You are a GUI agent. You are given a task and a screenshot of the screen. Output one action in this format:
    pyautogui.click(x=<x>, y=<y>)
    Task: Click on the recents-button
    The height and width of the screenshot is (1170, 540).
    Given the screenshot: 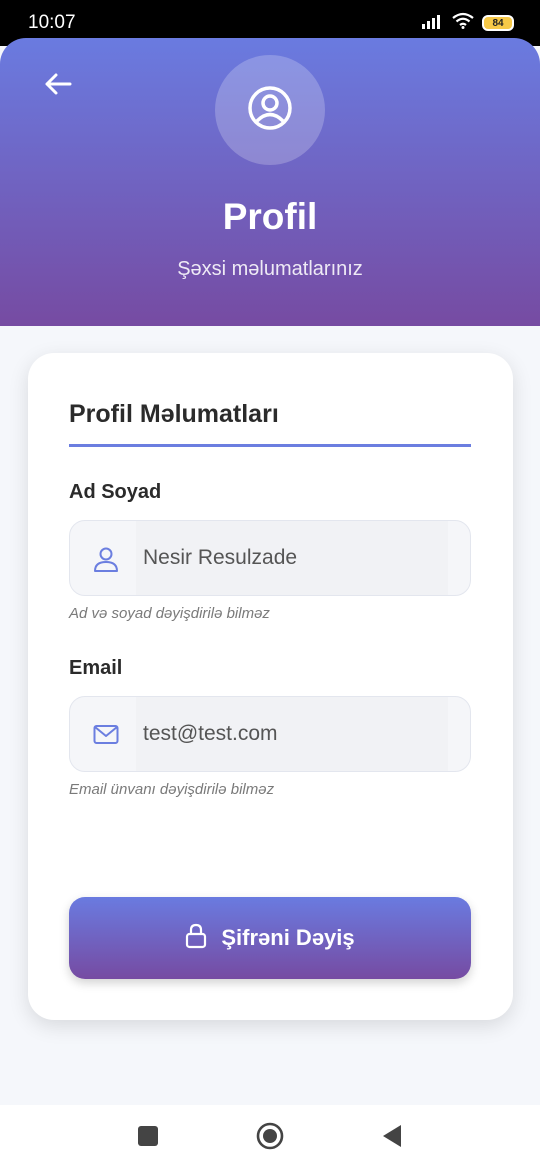 What is the action you would take?
    pyautogui.click(x=148, y=1138)
    